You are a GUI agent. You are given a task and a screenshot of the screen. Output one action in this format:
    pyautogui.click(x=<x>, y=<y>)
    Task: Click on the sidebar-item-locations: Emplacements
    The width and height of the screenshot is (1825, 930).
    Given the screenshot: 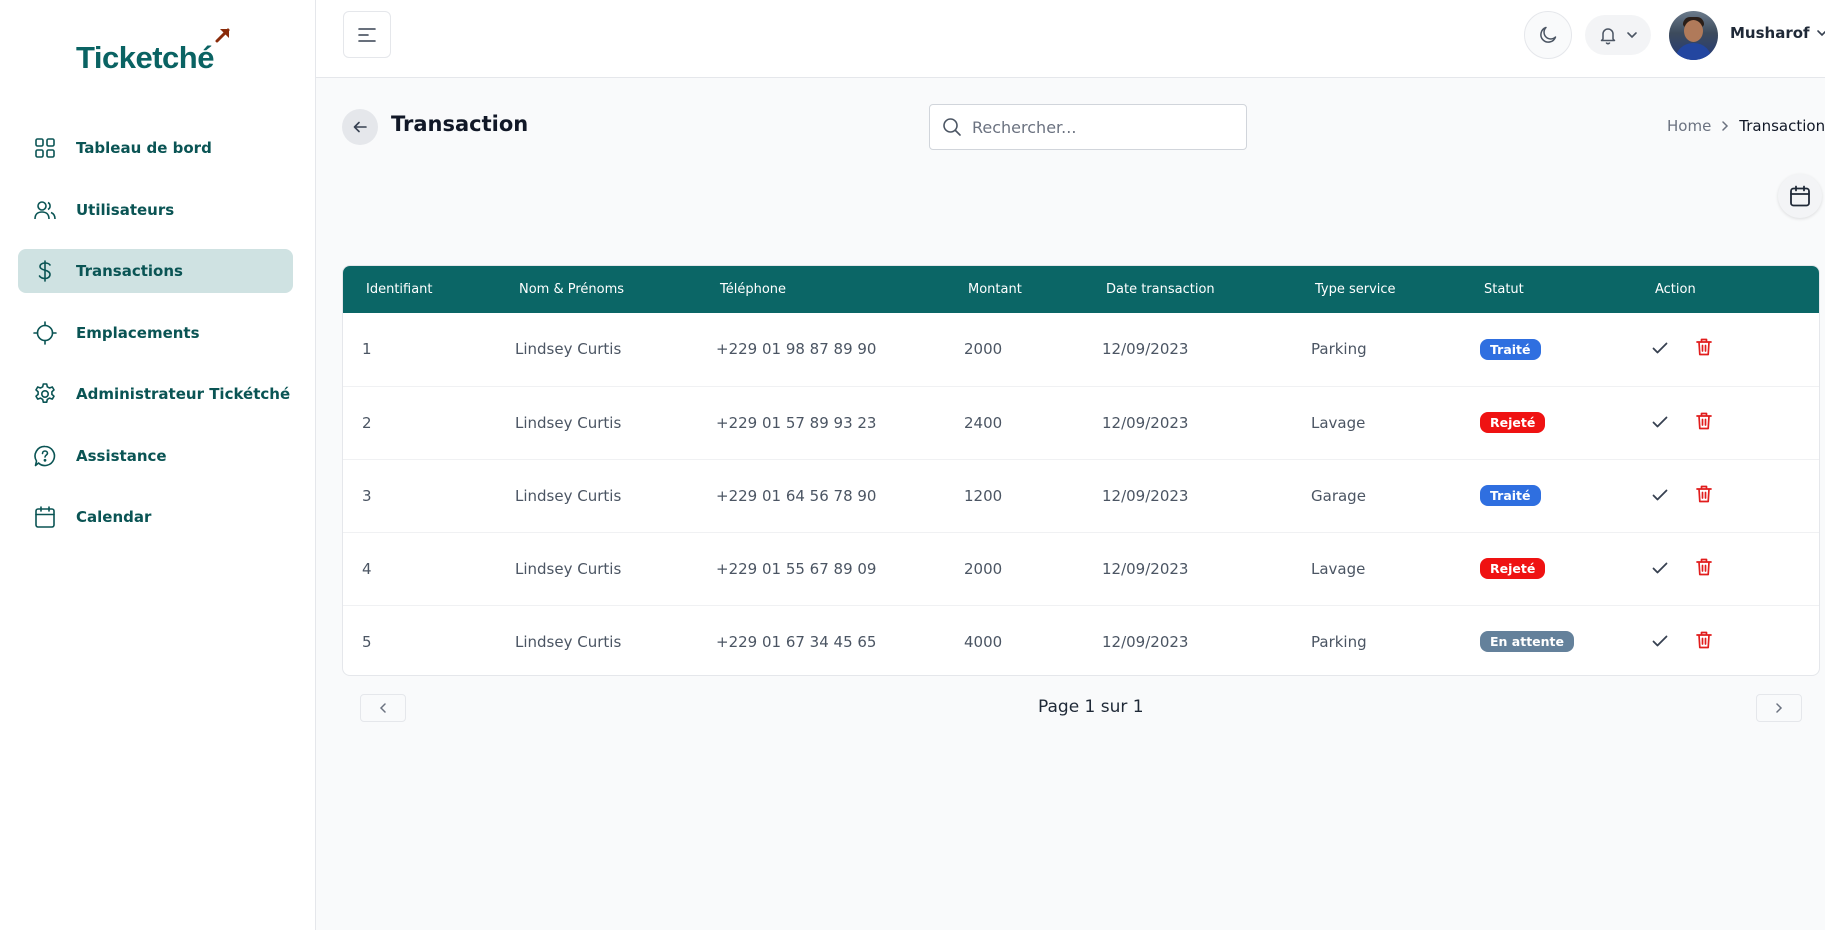 What is the action you would take?
    pyautogui.click(x=155, y=333)
    